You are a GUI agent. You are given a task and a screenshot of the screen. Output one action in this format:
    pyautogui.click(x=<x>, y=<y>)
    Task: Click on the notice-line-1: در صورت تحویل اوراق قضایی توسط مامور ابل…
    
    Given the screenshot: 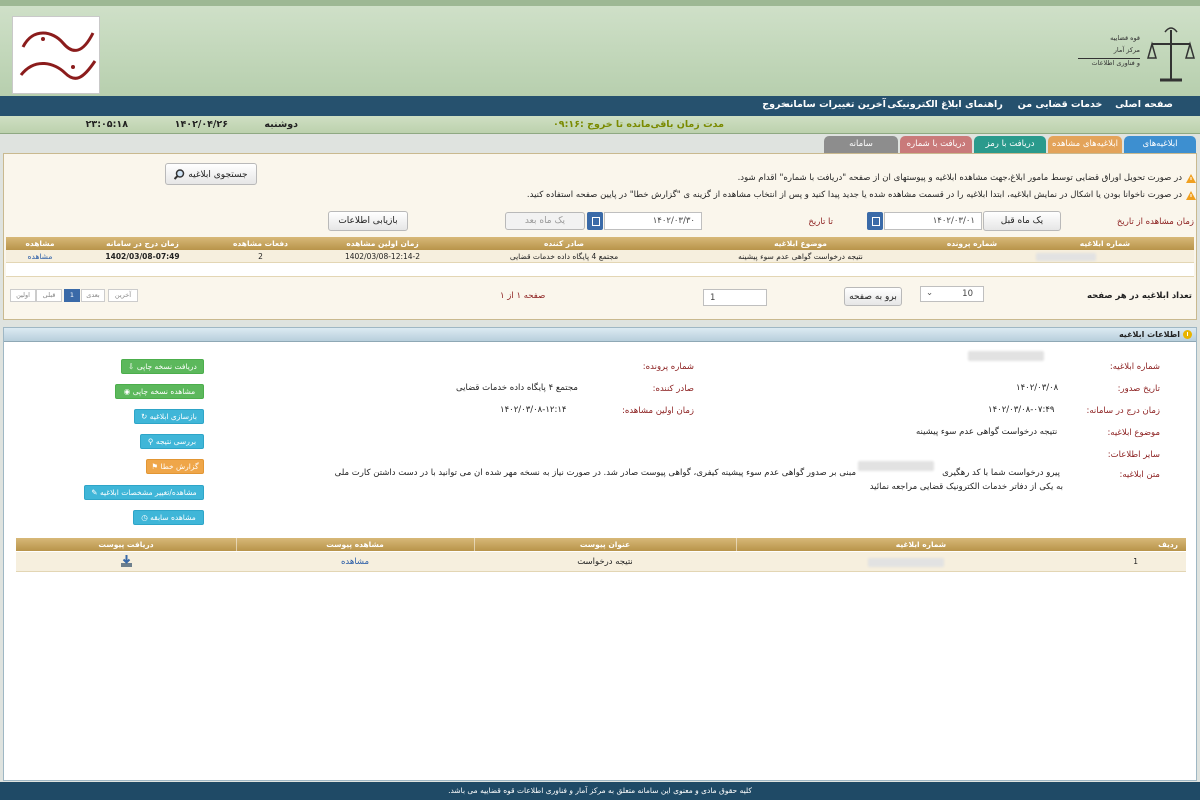 What is the action you would take?
    pyautogui.click(x=959, y=178)
    